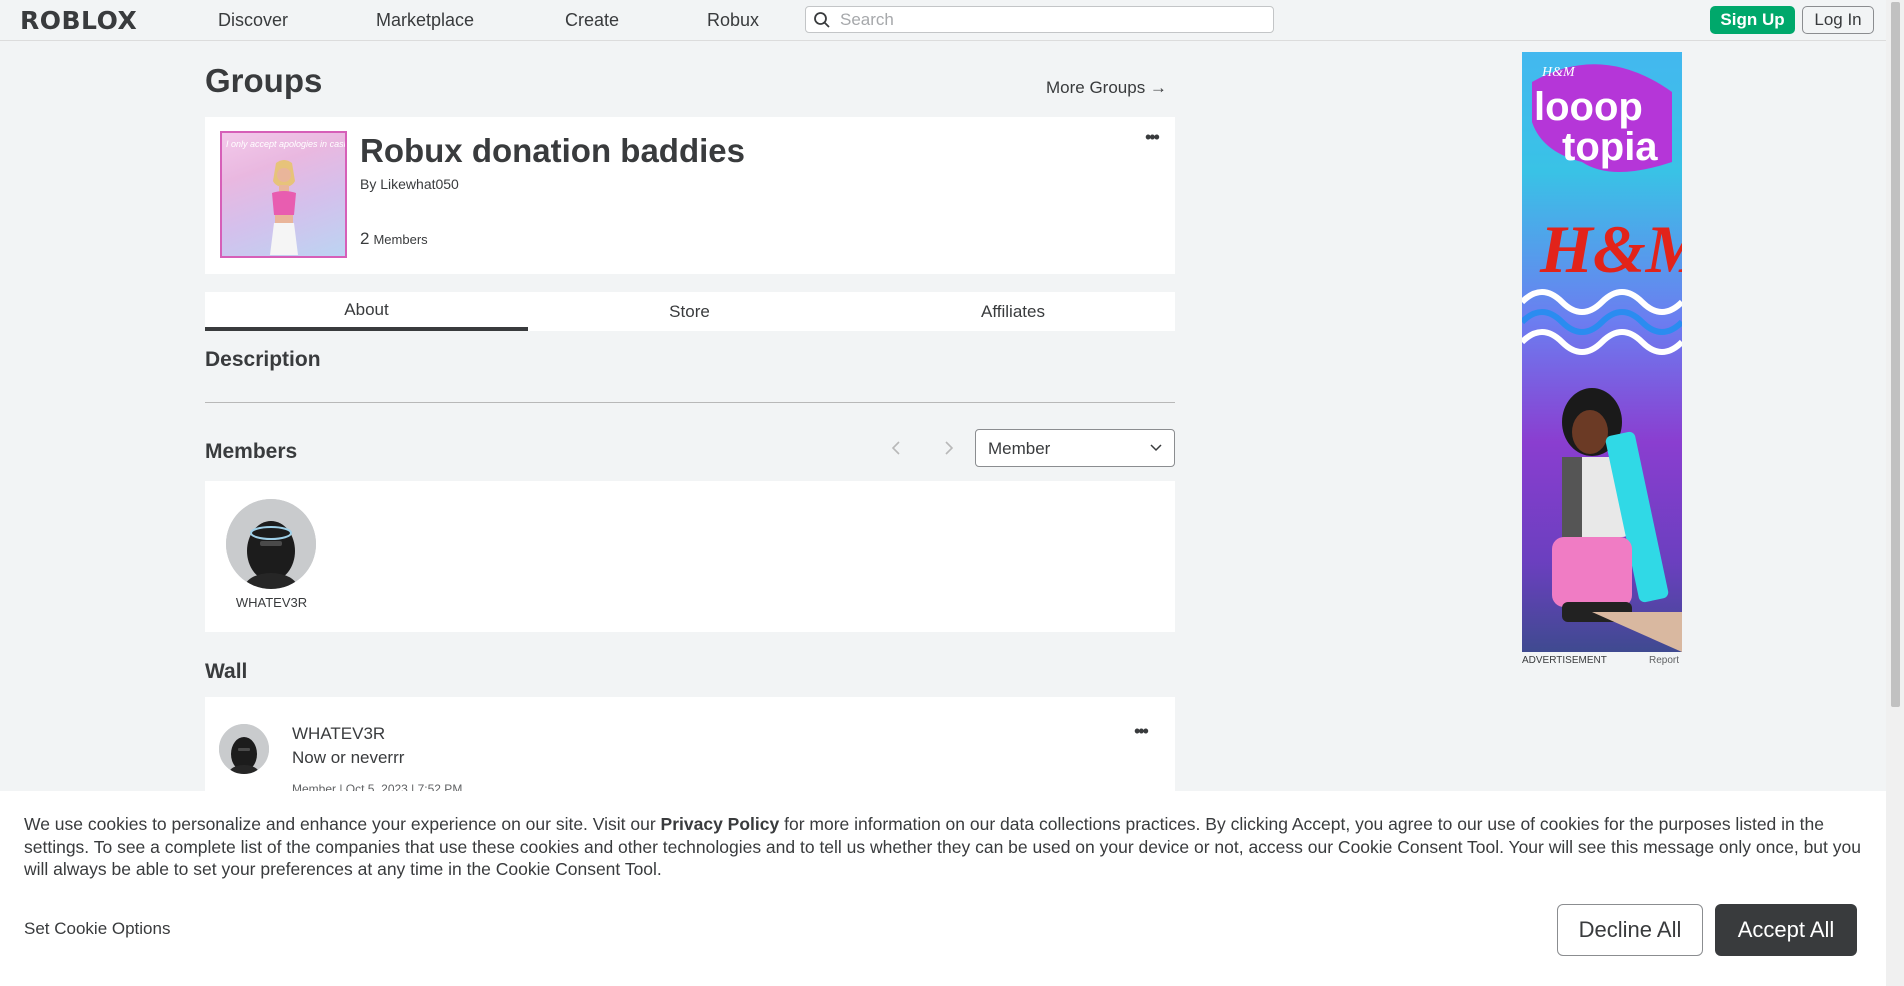  I want to click on wall-heading: Wall, so click(226, 671).